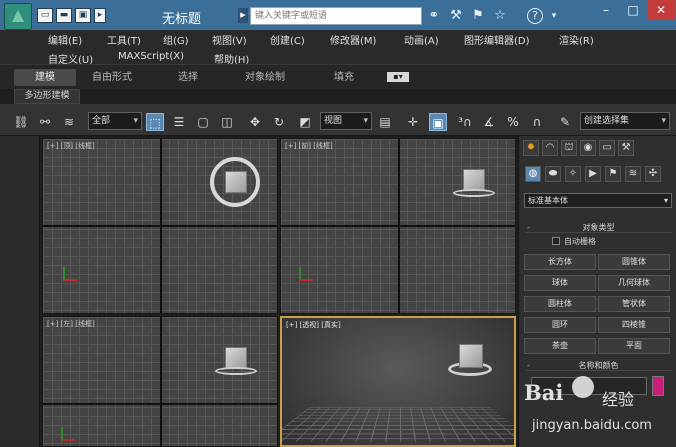 The height and width of the screenshot is (447, 676). I want to click on tube-button: 管状体, so click(634, 304).